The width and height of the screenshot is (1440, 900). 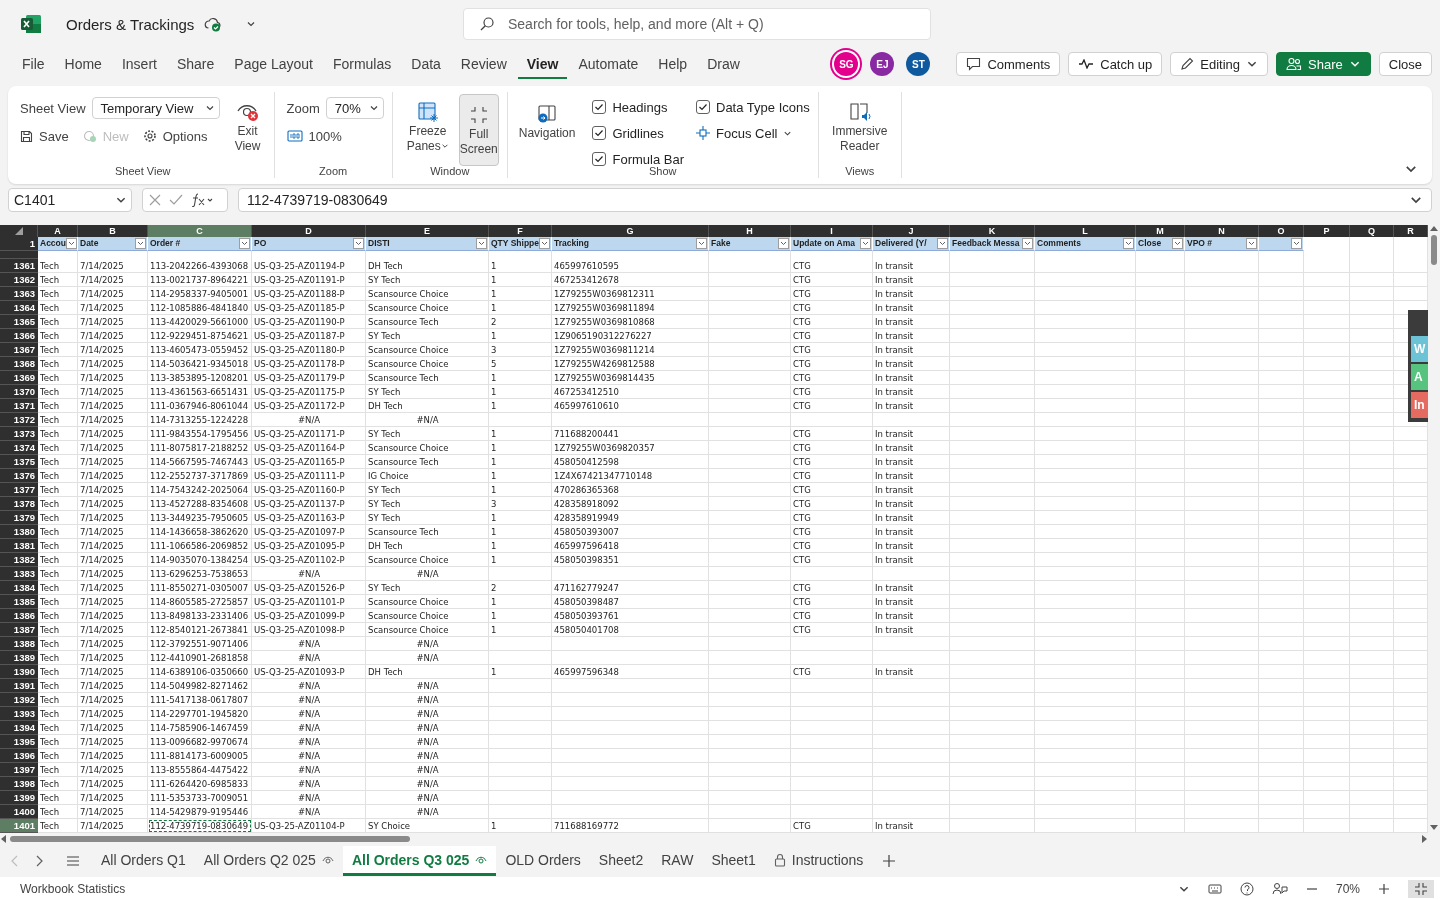 I want to click on row-number: 1390, so click(x=19, y=672).